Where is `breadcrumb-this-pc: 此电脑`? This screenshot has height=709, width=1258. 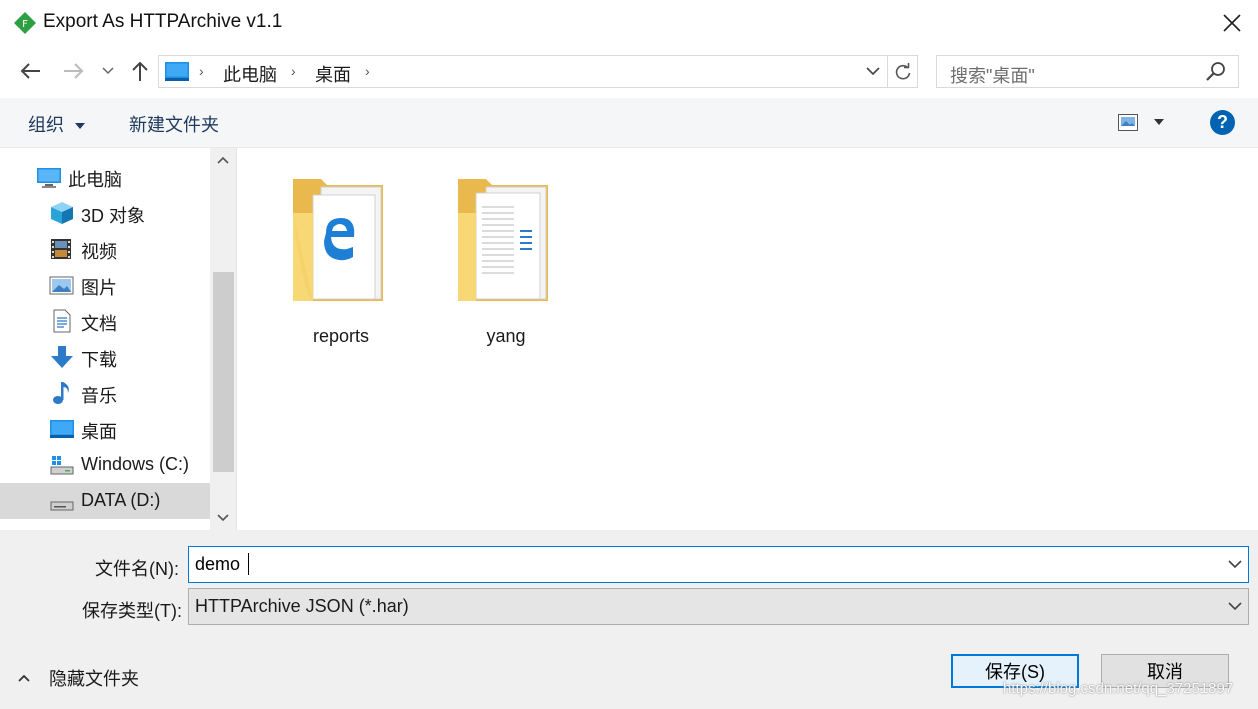
breadcrumb-this-pc: 此电脑 is located at coordinates (250, 74).